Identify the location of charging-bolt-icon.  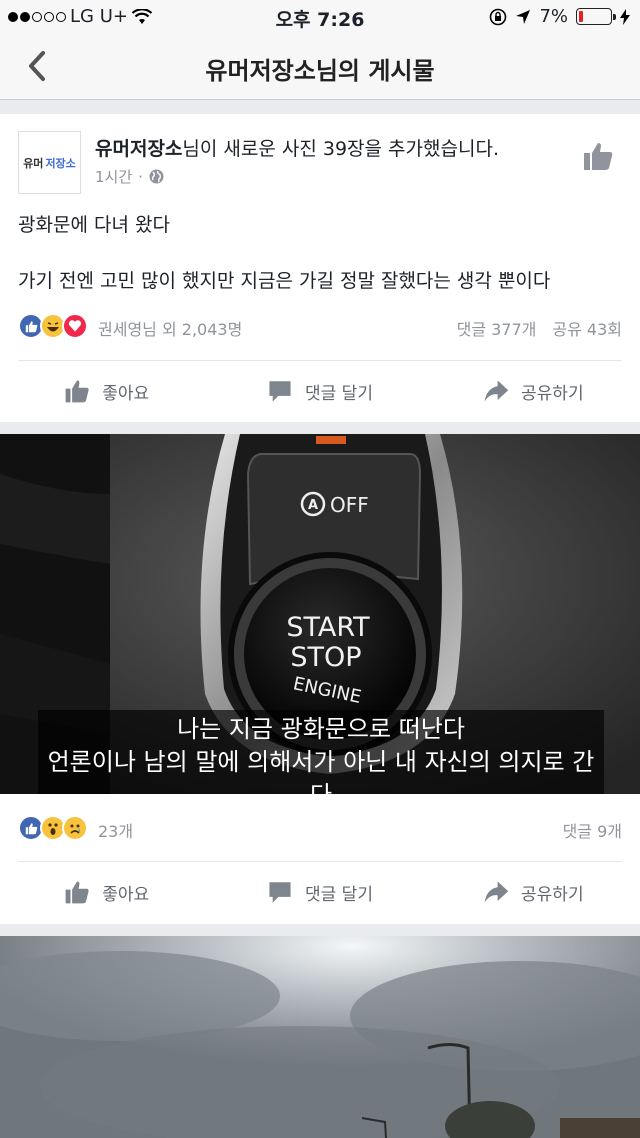
(625, 16).